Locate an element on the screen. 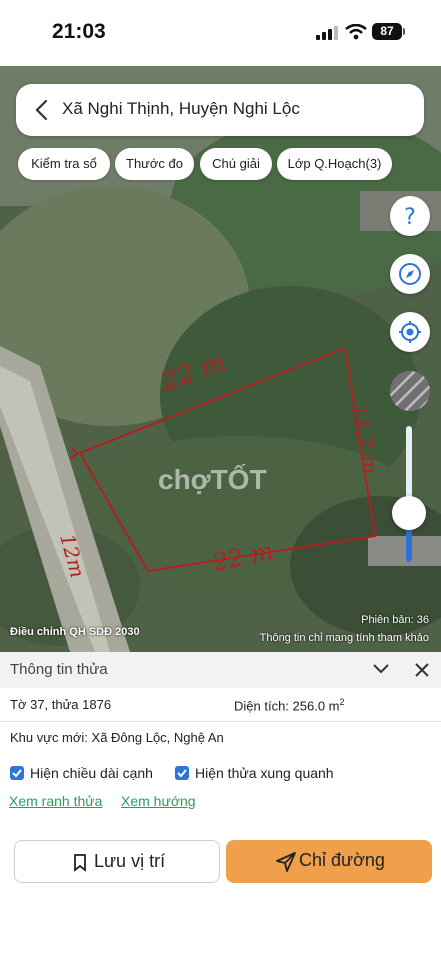  chip-ruler: Thước đo is located at coordinates (154, 164).